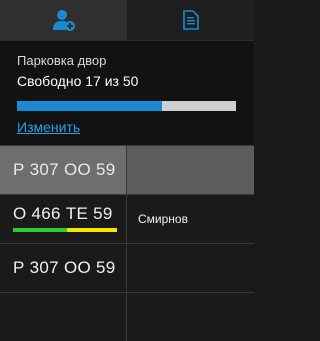  Describe the element at coordinates (63, 213) in the screenshot. I see `plate-number: О 466 ТЕ 59` at that location.